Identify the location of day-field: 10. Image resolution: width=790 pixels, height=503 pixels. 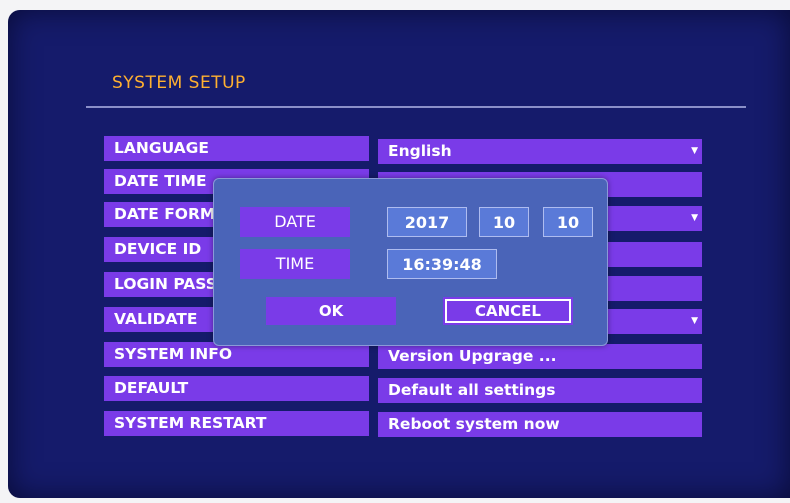
(568, 222).